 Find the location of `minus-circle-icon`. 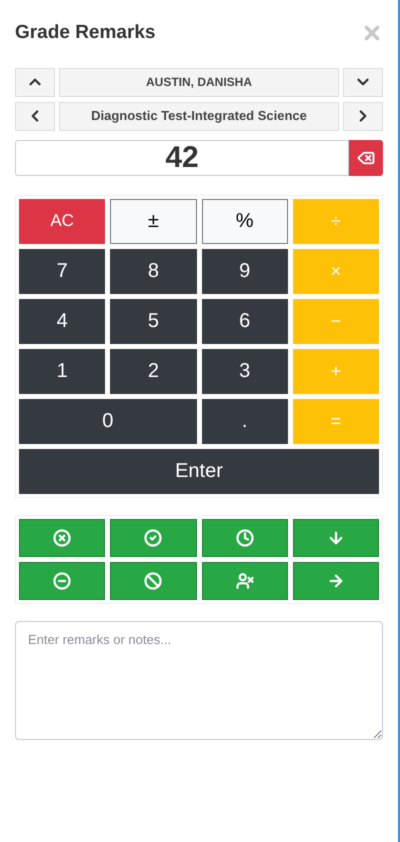

minus-circle-icon is located at coordinates (62, 581).